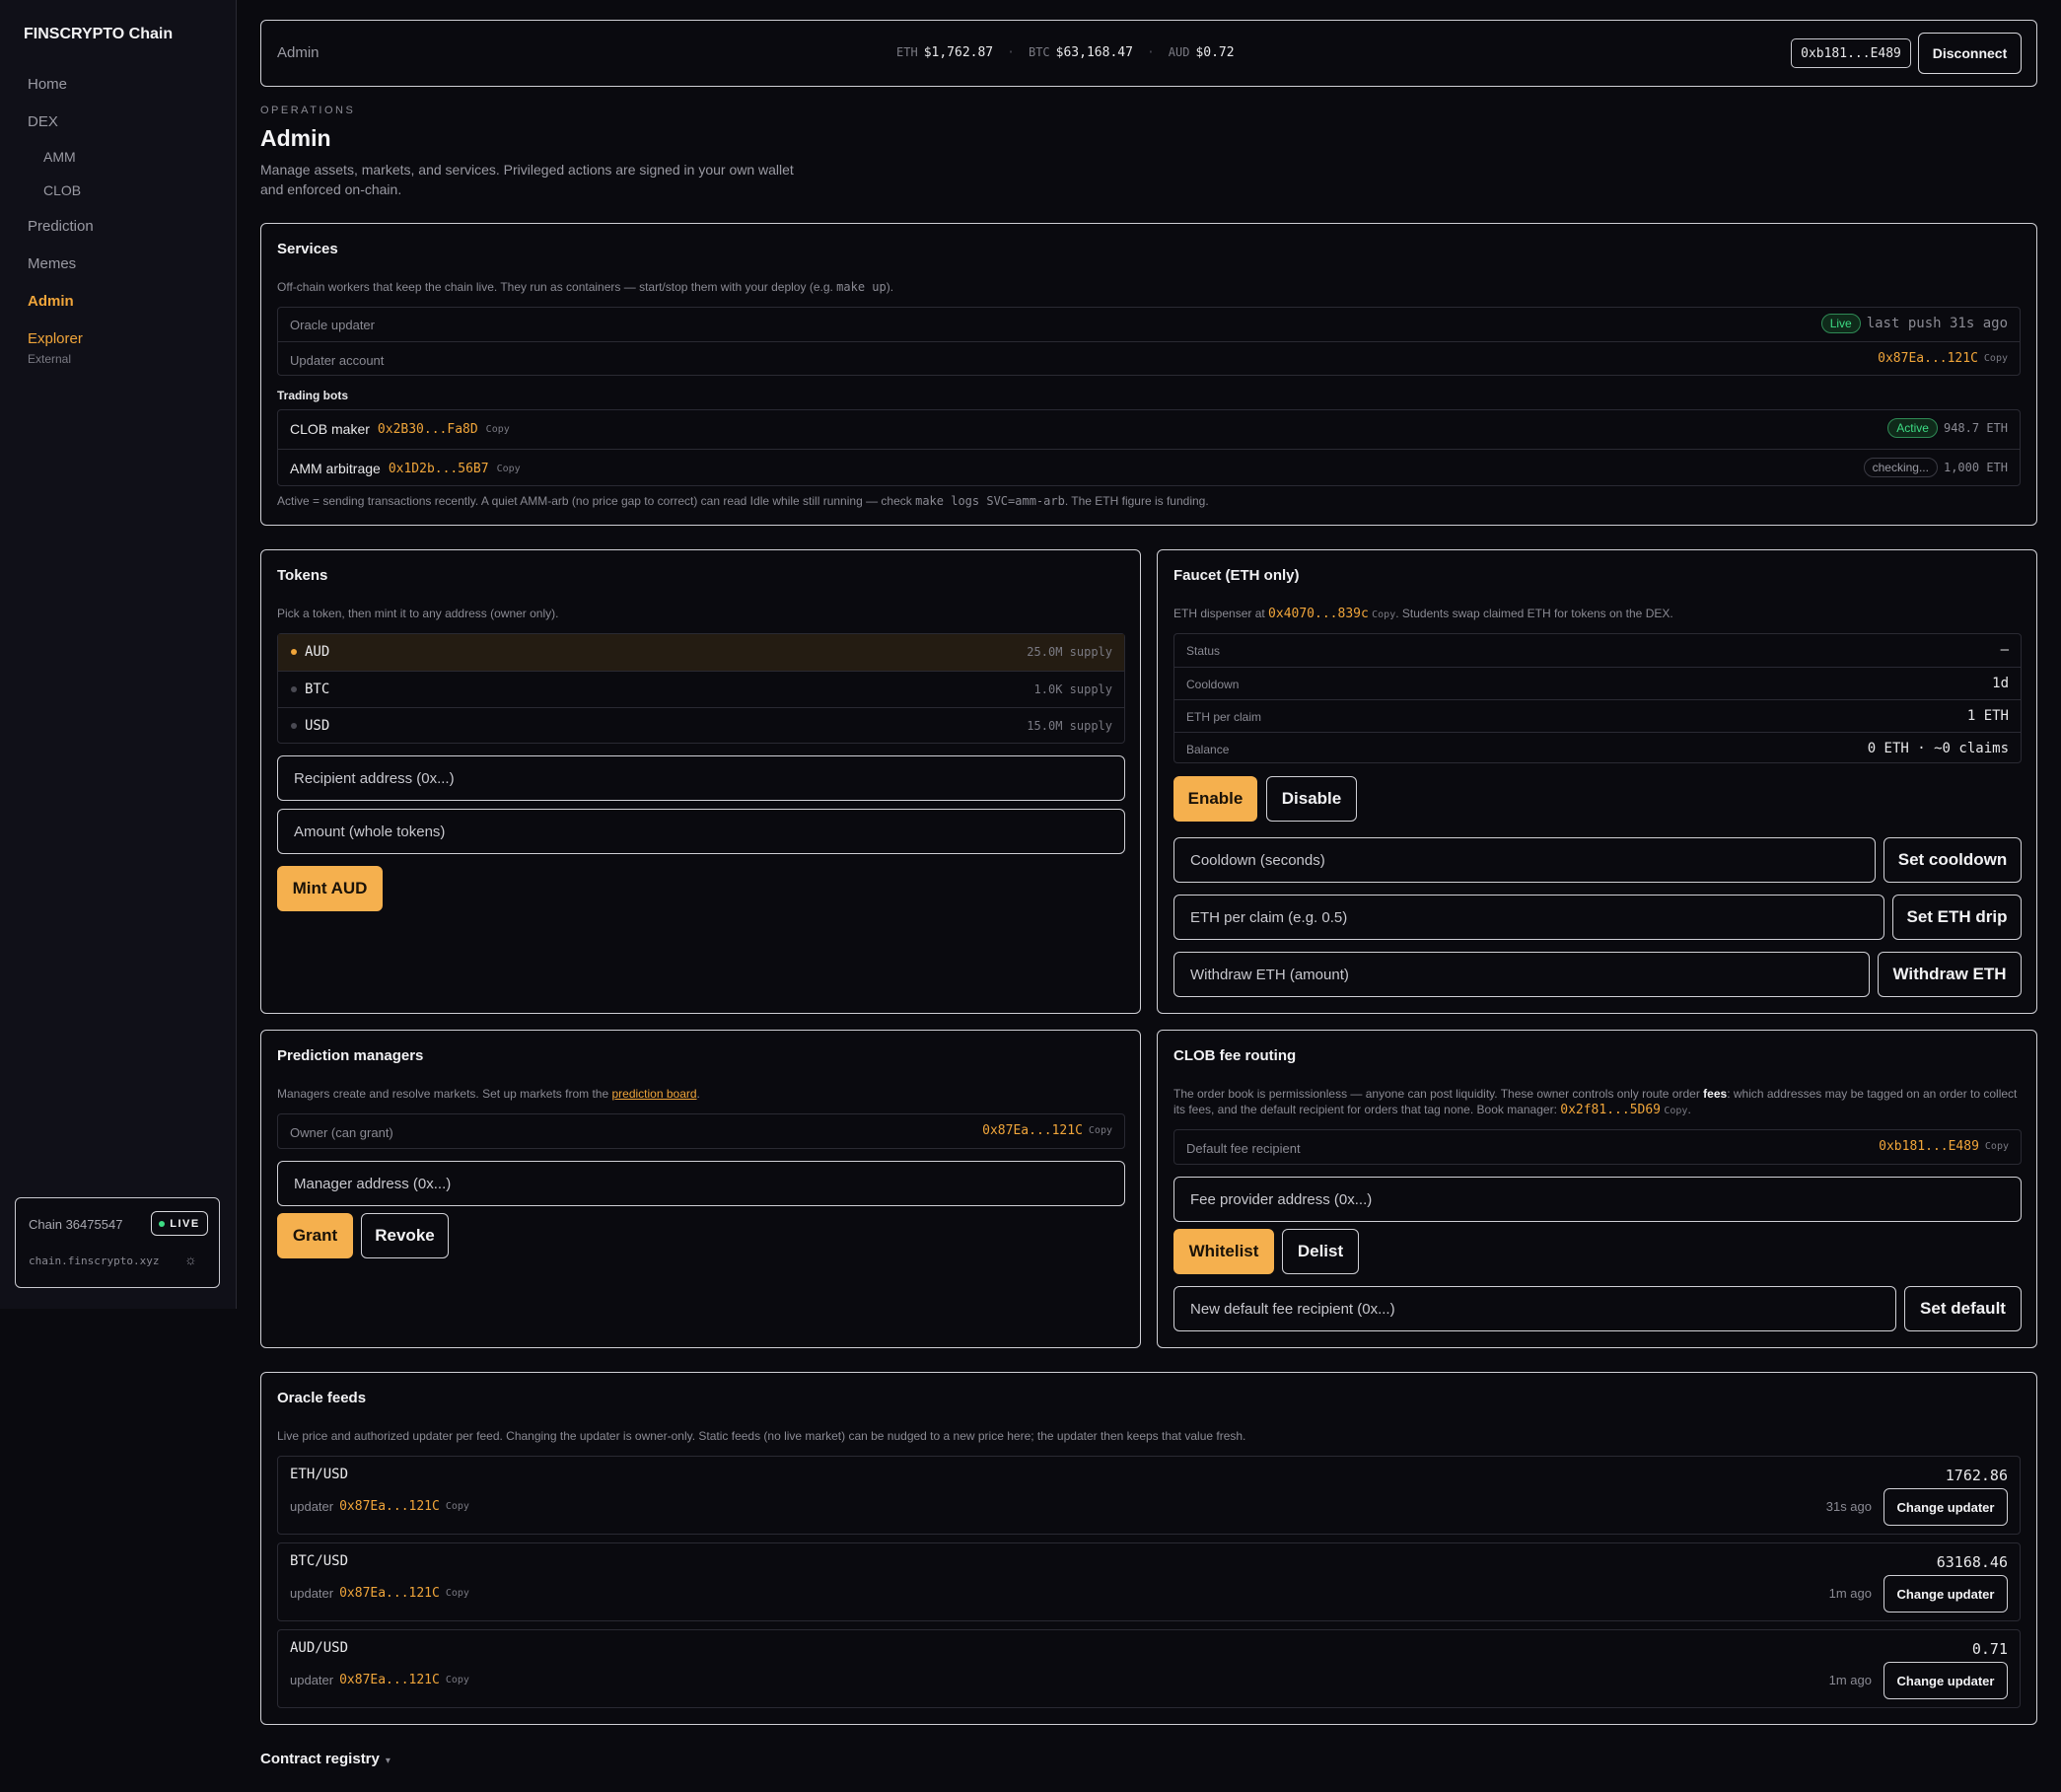 The height and width of the screenshot is (1792, 2061). What do you see at coordinates (60, 157) in the screenshot?
I see `sidebar-item-amm: AMM` at bounding box center [60, 157].